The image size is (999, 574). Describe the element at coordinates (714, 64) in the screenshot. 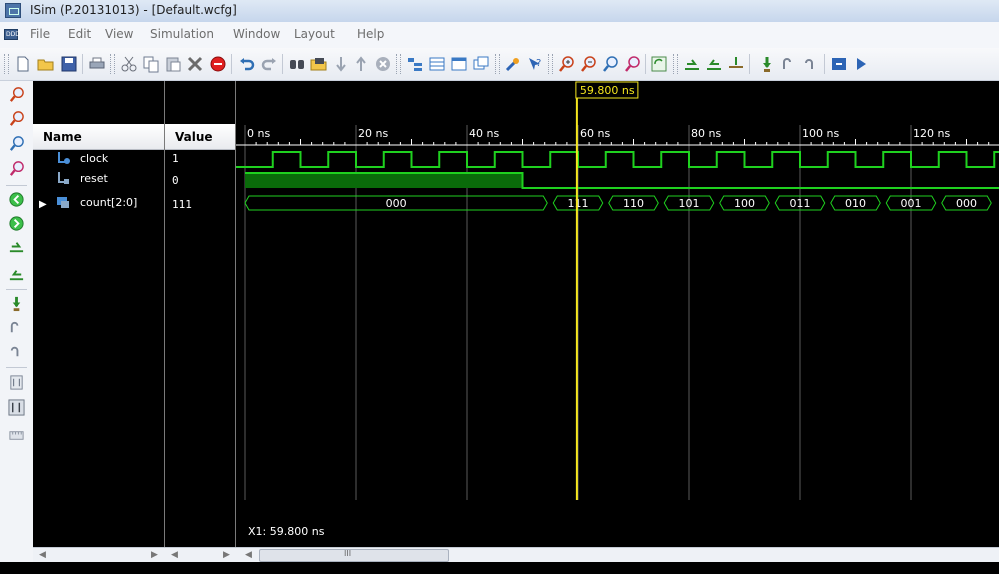

I see `run-all-icon` at that location.